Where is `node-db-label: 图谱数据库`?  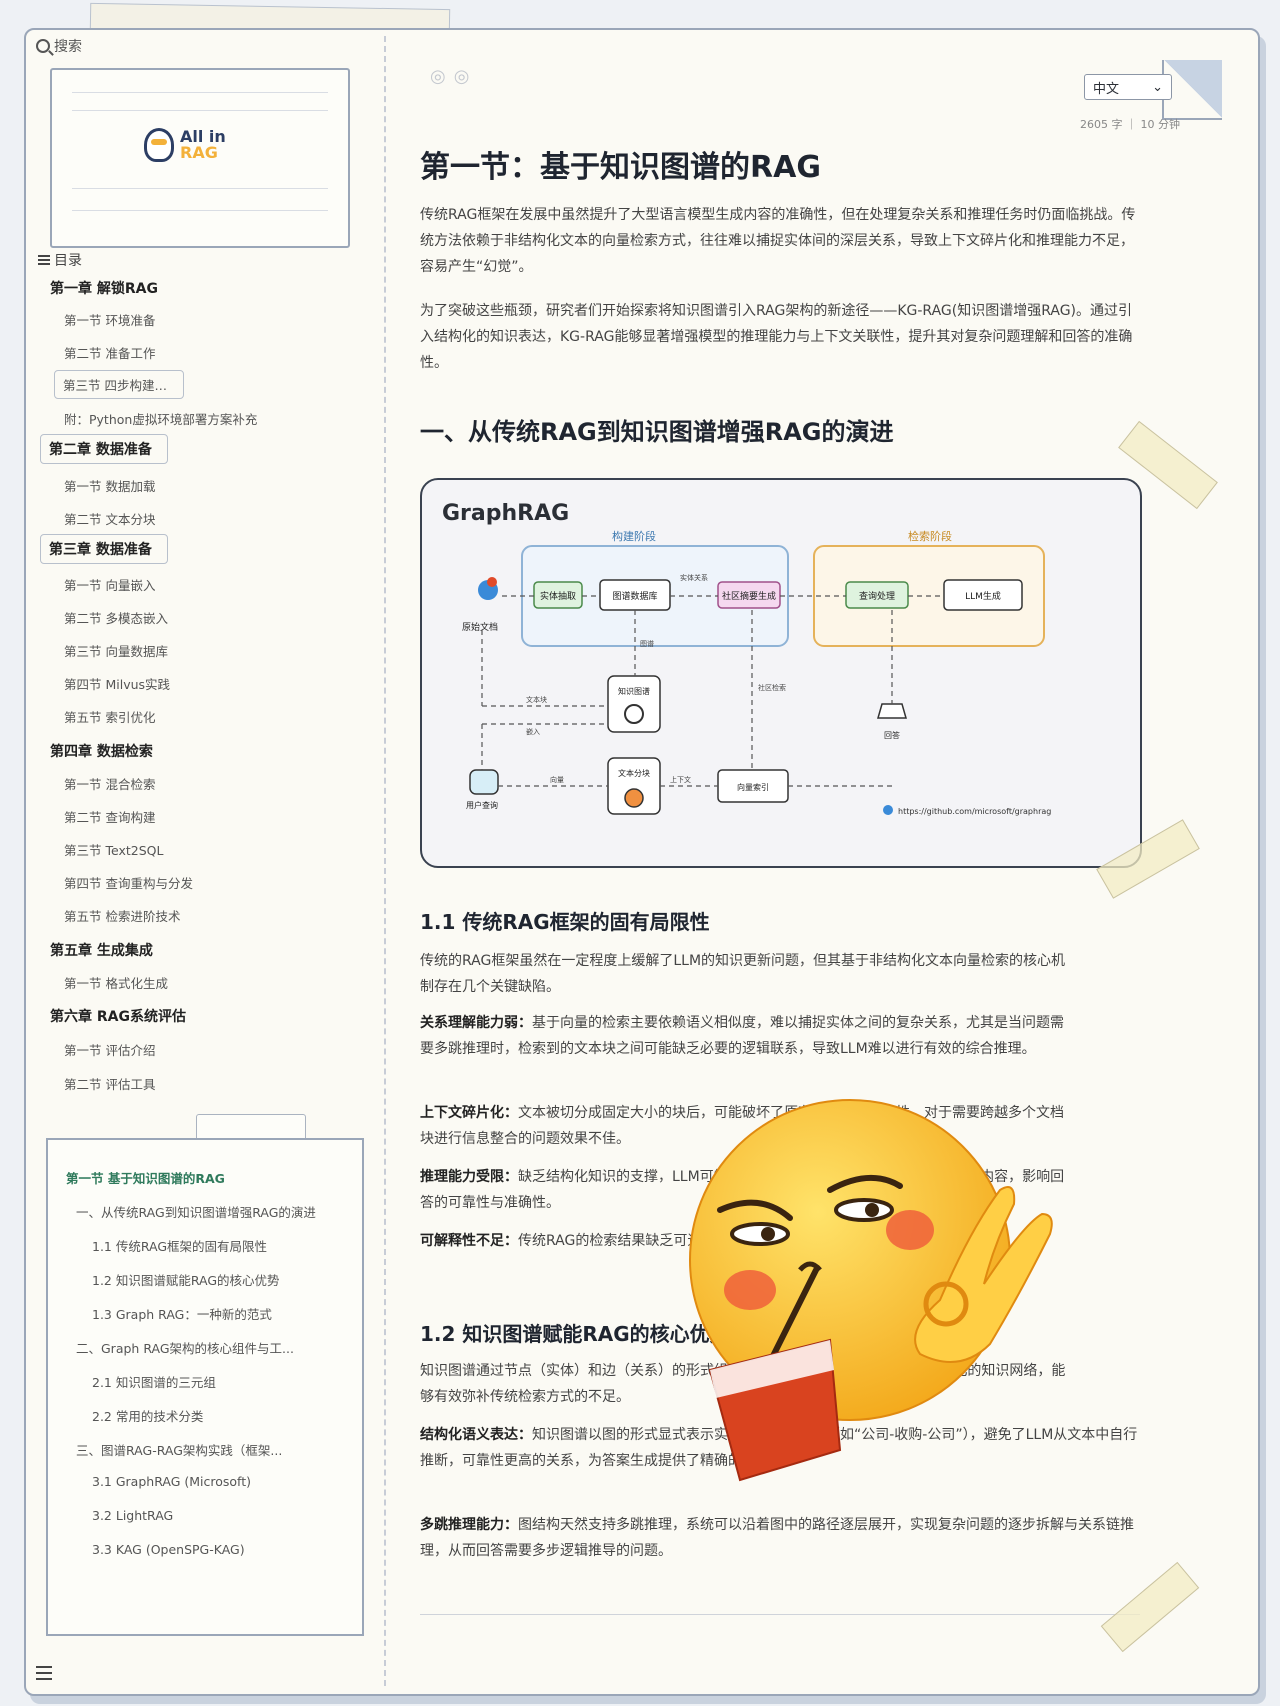
node-db-label: 图谱数据库 is located at coordinates (634, 596).